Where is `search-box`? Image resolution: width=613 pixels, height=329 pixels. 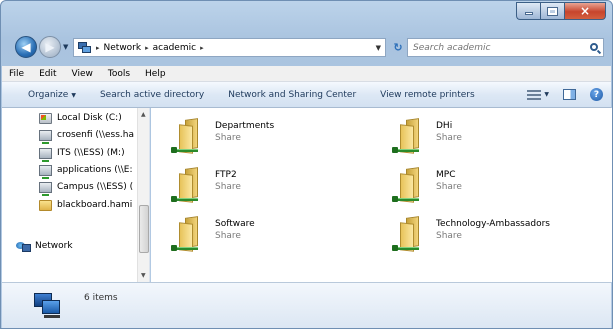 search-box is located at coordinates (505, 47).